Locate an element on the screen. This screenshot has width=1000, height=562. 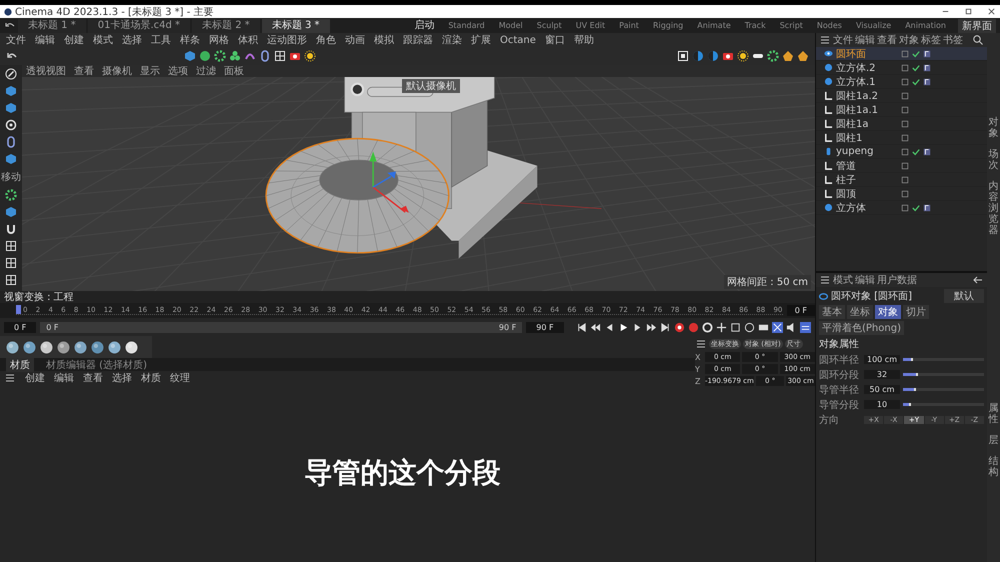
object-row: 圆柱1 is located at coordinates (901, 138).